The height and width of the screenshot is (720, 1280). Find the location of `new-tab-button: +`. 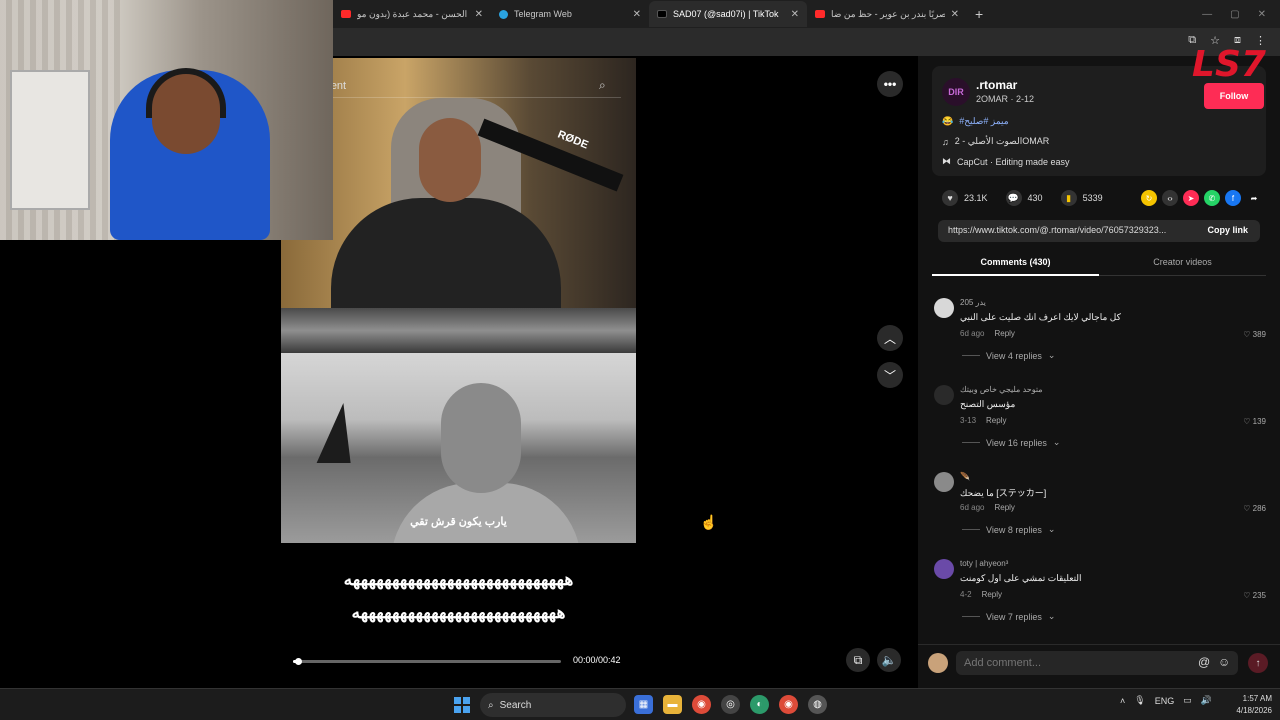

new-tab-button: + is located at coordinates (979, 14).